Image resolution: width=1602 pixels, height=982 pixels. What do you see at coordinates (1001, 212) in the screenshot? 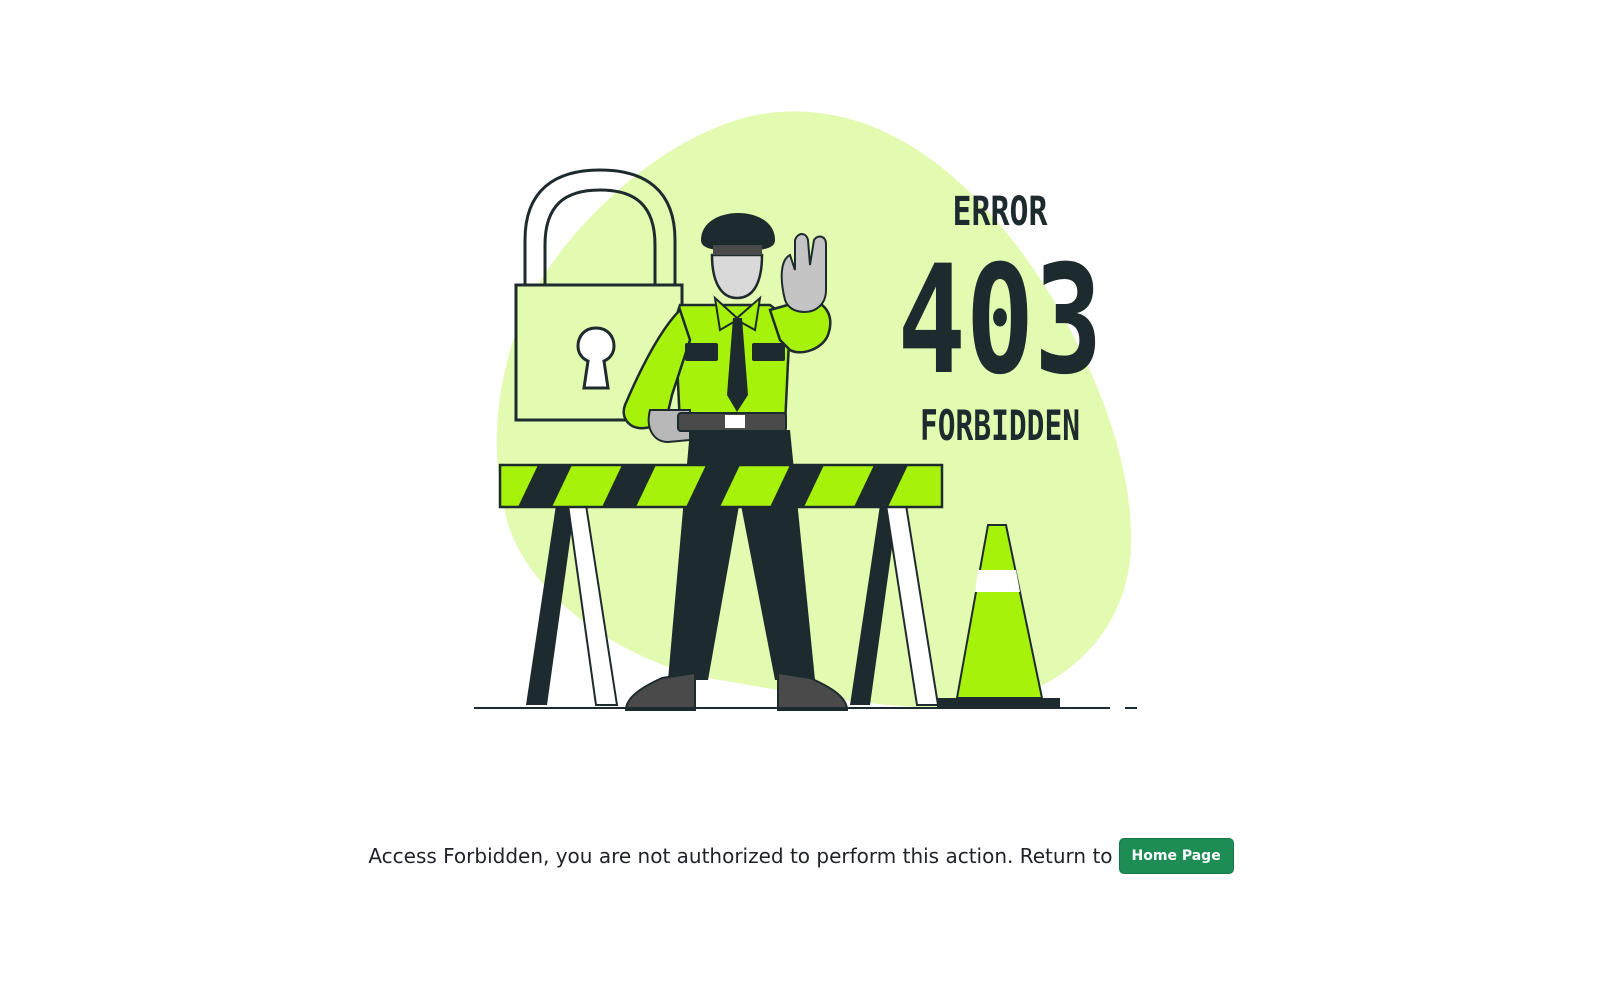
I see `error-label: ERROR` at bounding box center [1001, 212].